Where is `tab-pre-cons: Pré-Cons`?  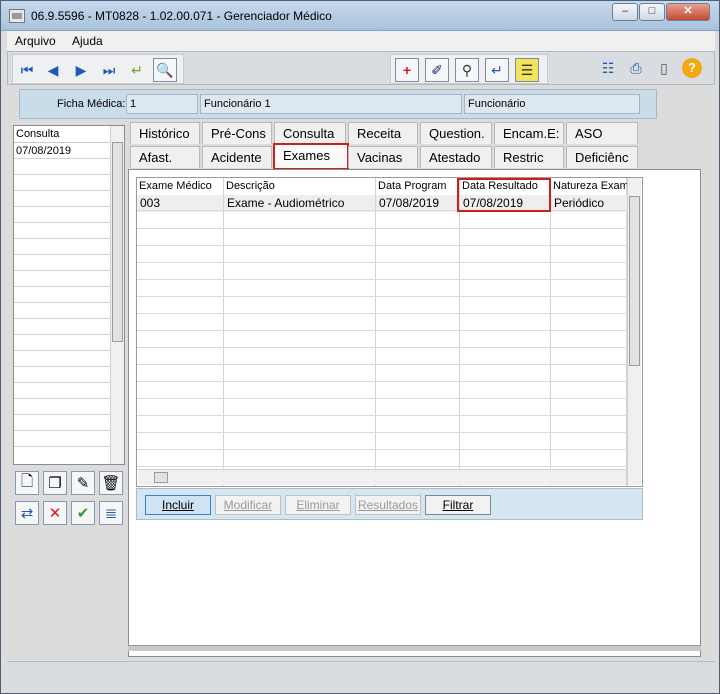
tab-pre-cons: Pré-Cons is located at coordinates (237, 133).